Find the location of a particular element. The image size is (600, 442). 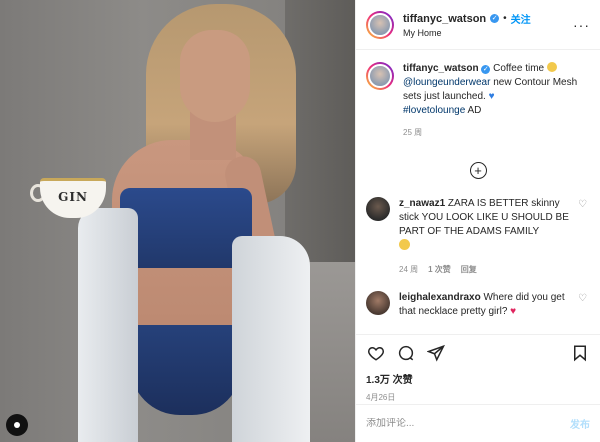

smile-emoji-icon is located at coordinates (551, 67).